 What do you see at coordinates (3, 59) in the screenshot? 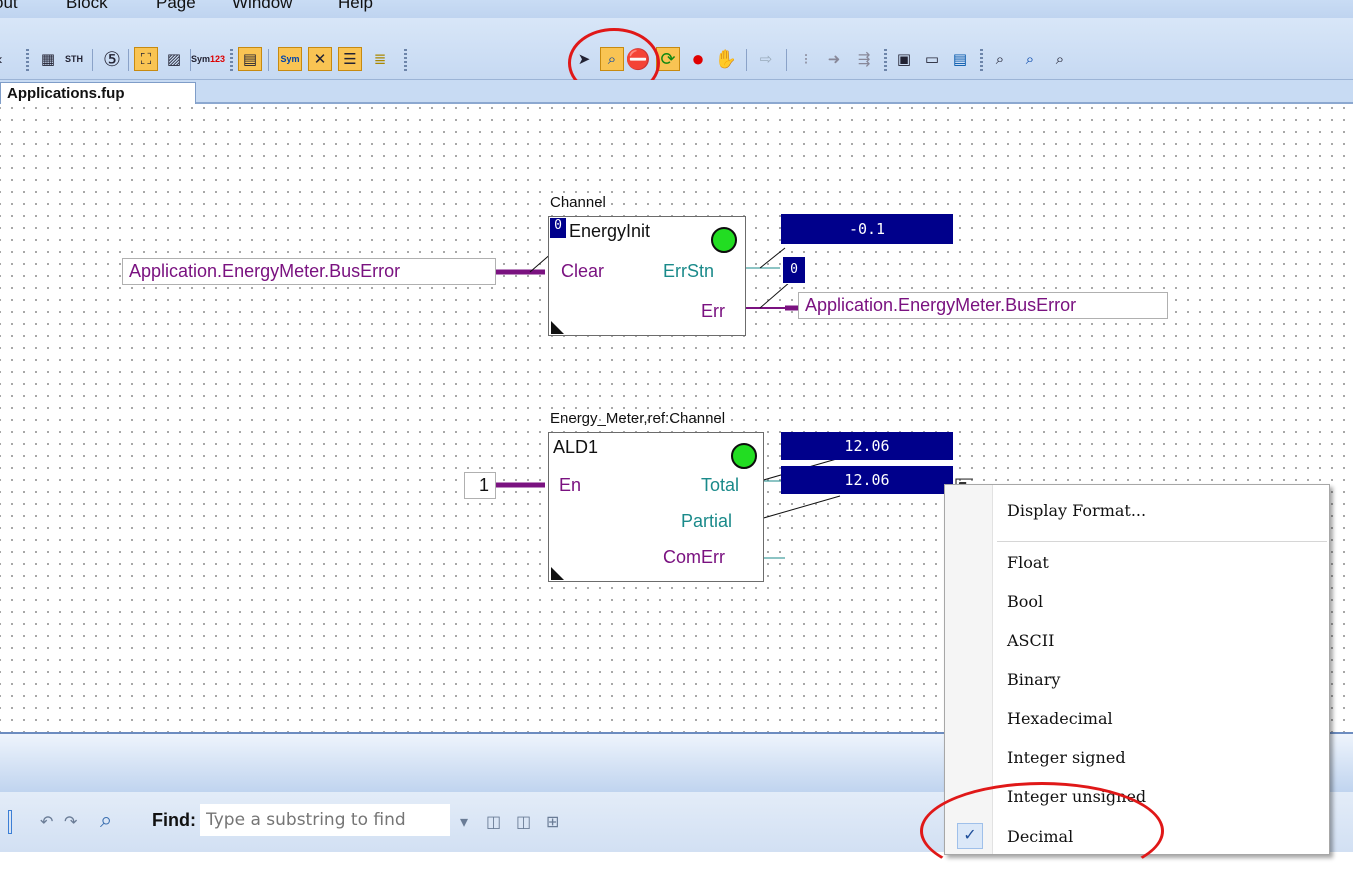
I see `chevron-left-icon: ‹` at bounding box center [3, 59].